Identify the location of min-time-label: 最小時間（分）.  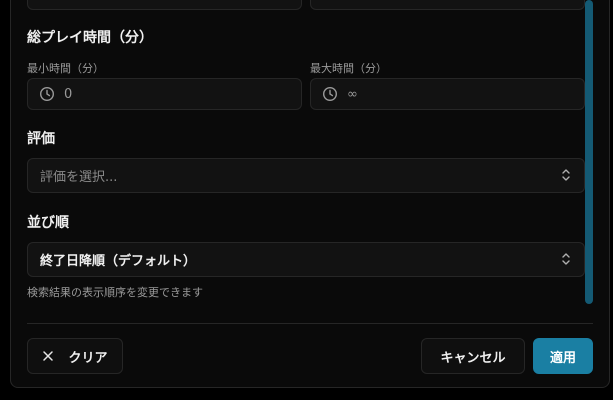
(65, 68).